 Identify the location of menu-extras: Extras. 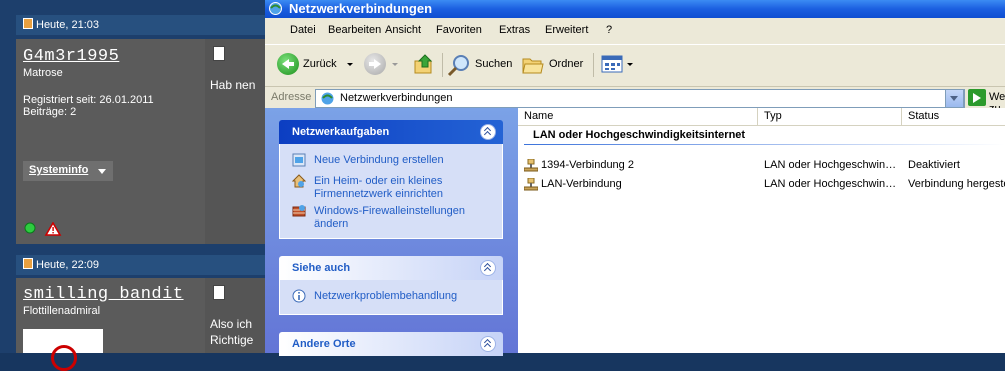
(514, 30).